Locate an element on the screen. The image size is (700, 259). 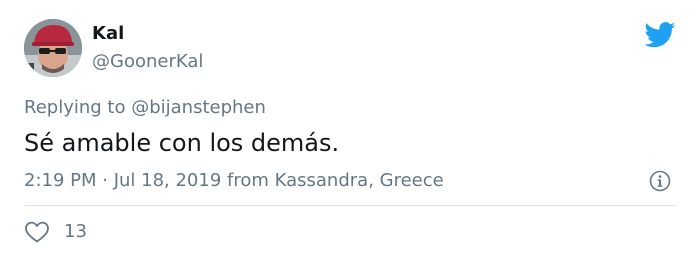
divider is located at coordinates (350, 205).